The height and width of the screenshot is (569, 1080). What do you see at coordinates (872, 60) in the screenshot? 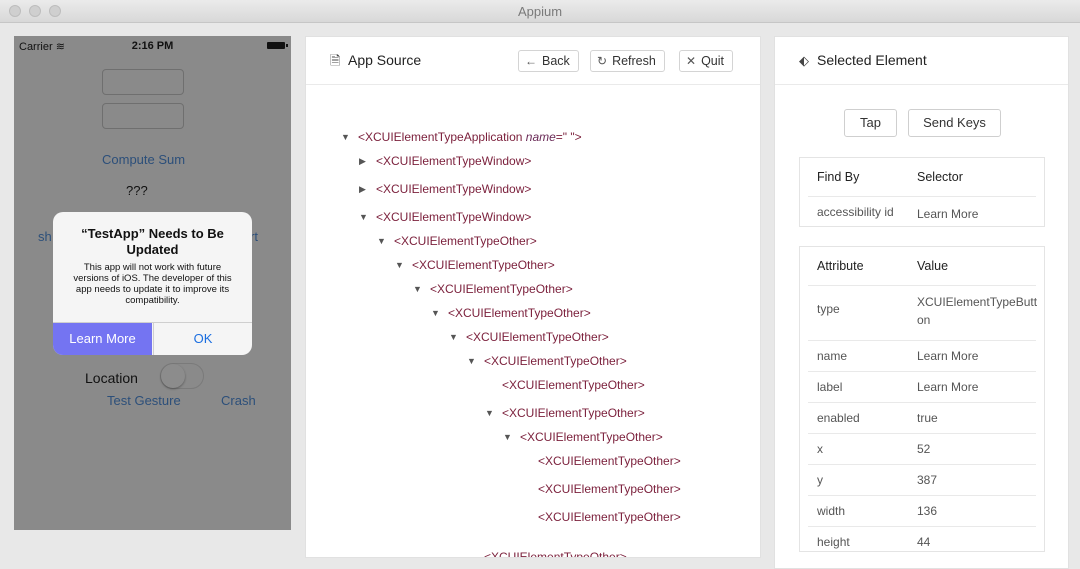
I see `selected-element-title: Selected Element` at bounding box center [872, 60].